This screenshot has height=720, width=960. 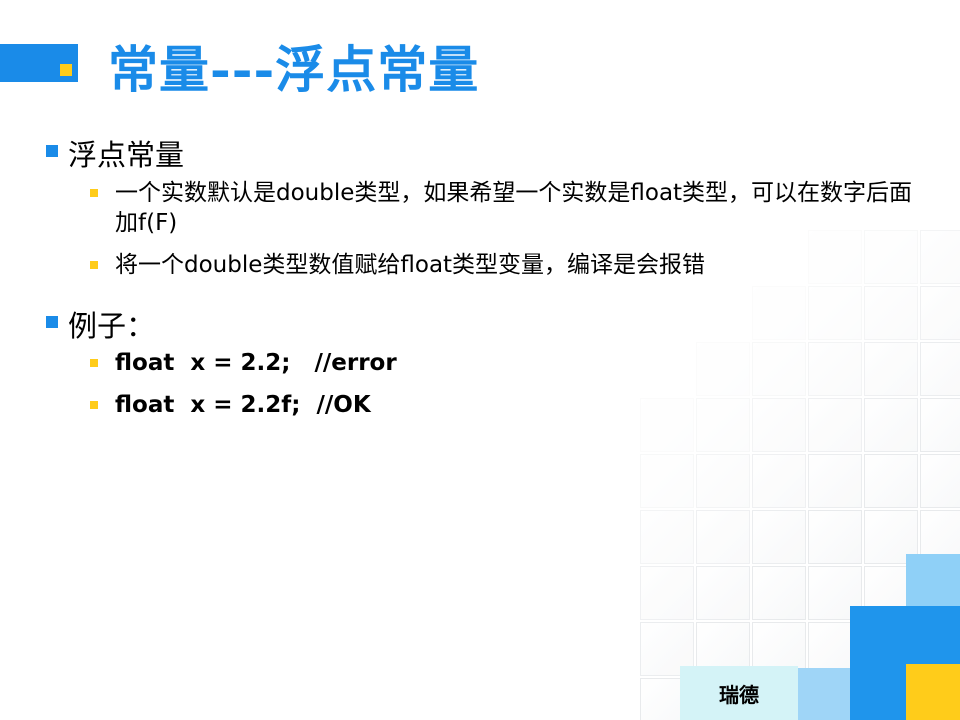 I want to click on section-heading-text: 浮点常量, so click(x=126, y=155).